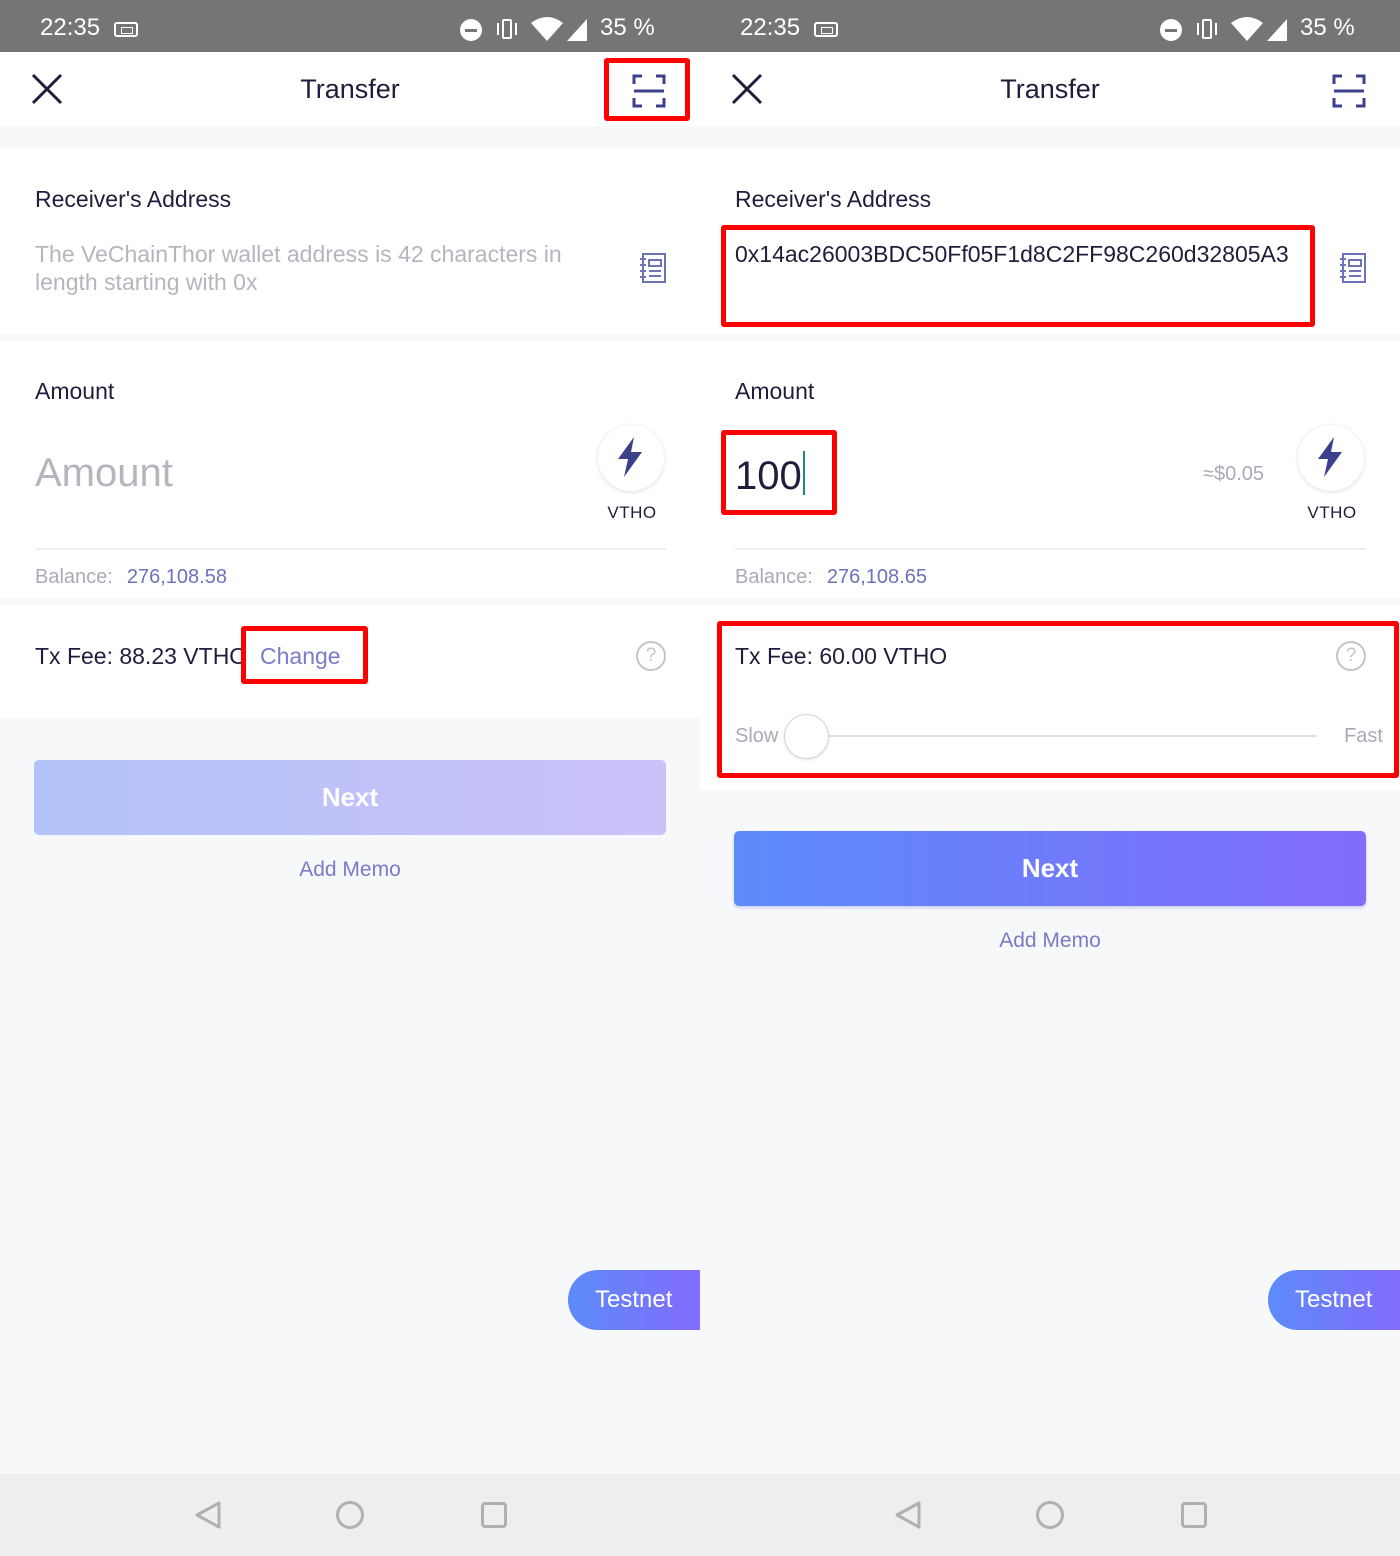 The image size is (1400, 1556). Describe the element at coordinates (651, 656) in the screenshot. I see `help-icon: ?` at that location.